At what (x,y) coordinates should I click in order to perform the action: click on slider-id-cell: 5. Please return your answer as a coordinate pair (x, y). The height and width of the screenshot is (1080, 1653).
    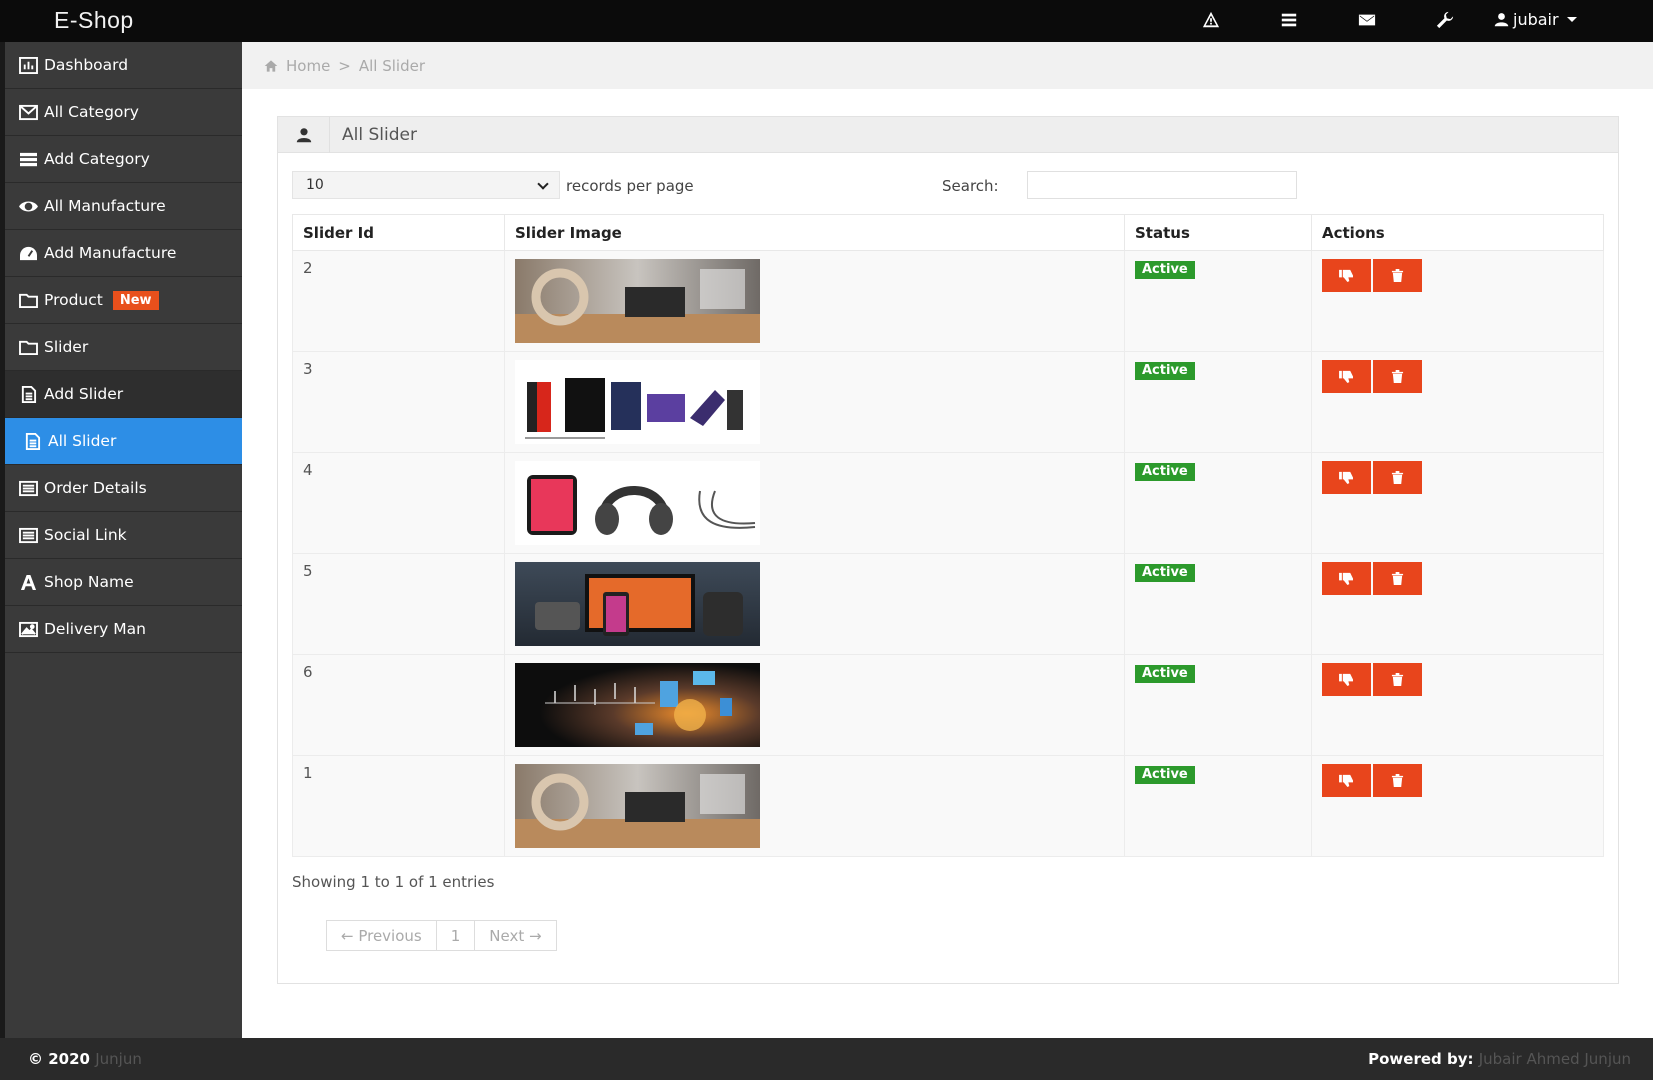
    Looking at the image, I should click on (398, 604).